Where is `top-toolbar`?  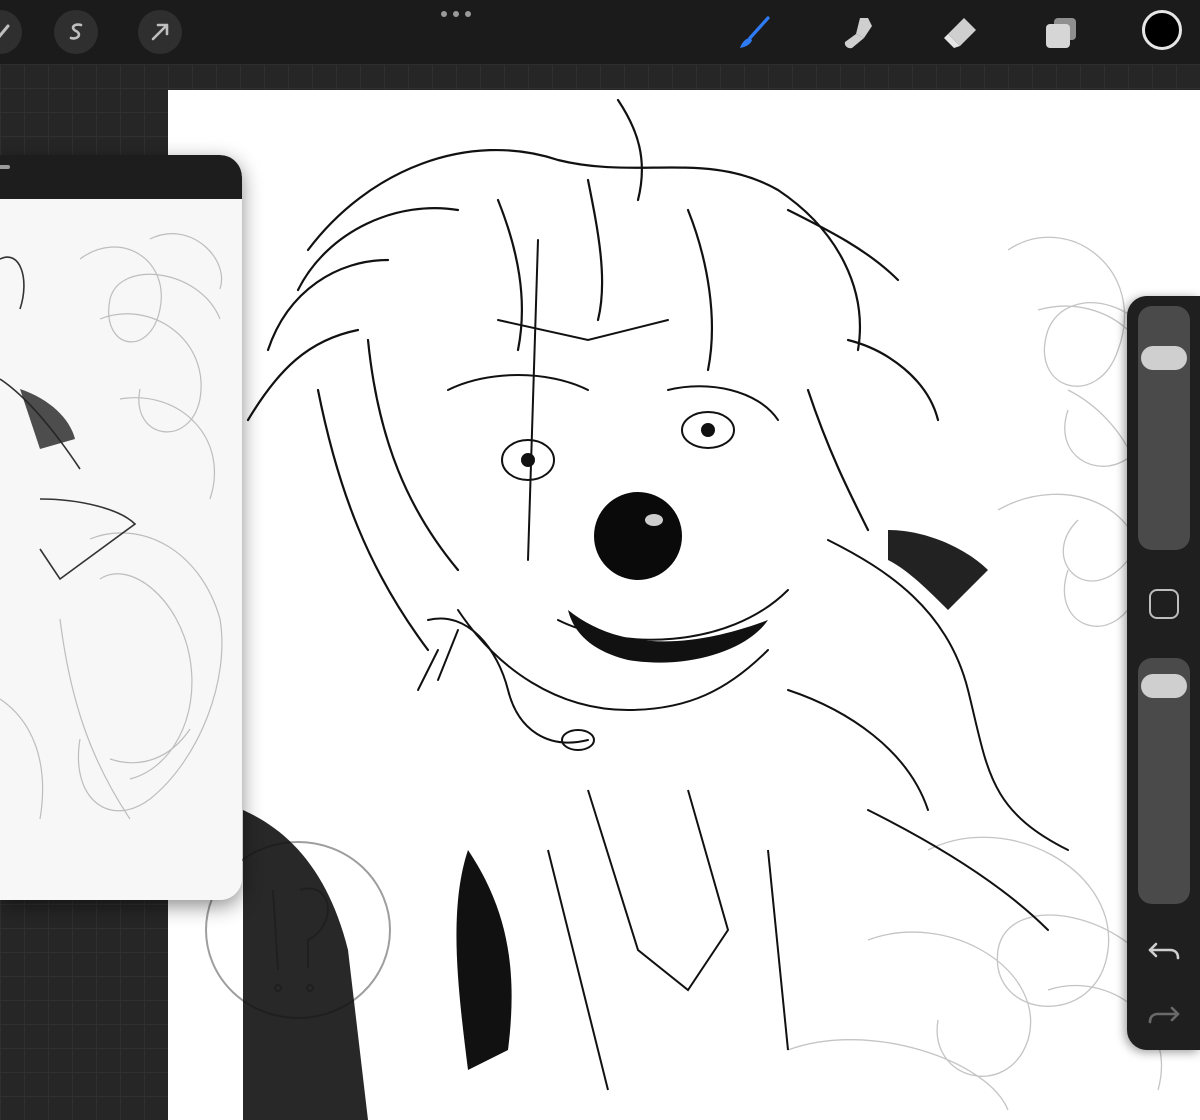
top-toolbar is located at coordinates (600, 32).